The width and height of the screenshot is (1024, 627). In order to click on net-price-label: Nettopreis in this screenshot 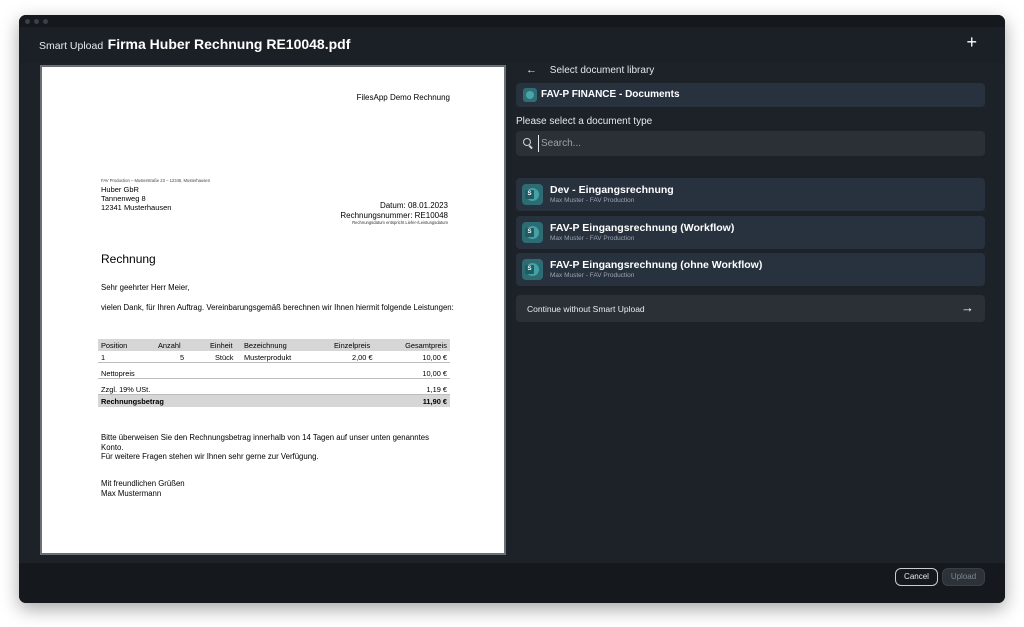, I will do `click(118, 373)`.